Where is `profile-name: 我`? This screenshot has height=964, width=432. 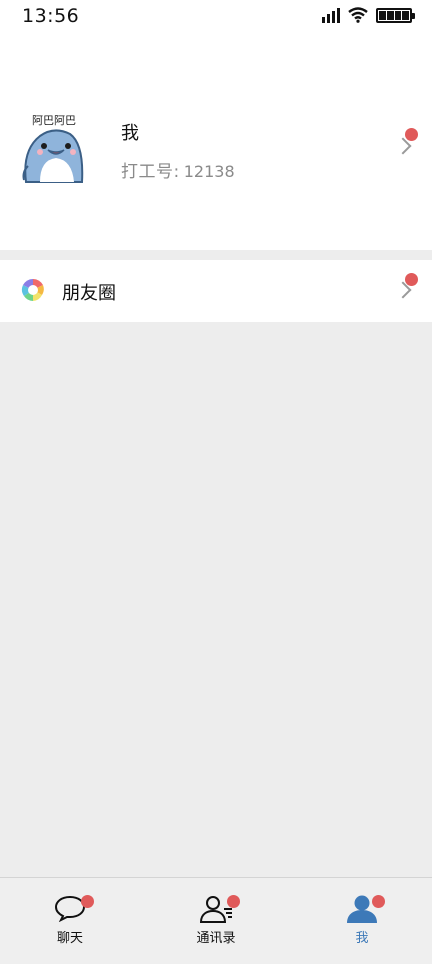
profile-name: 我 is located at coordinates (130, 133).